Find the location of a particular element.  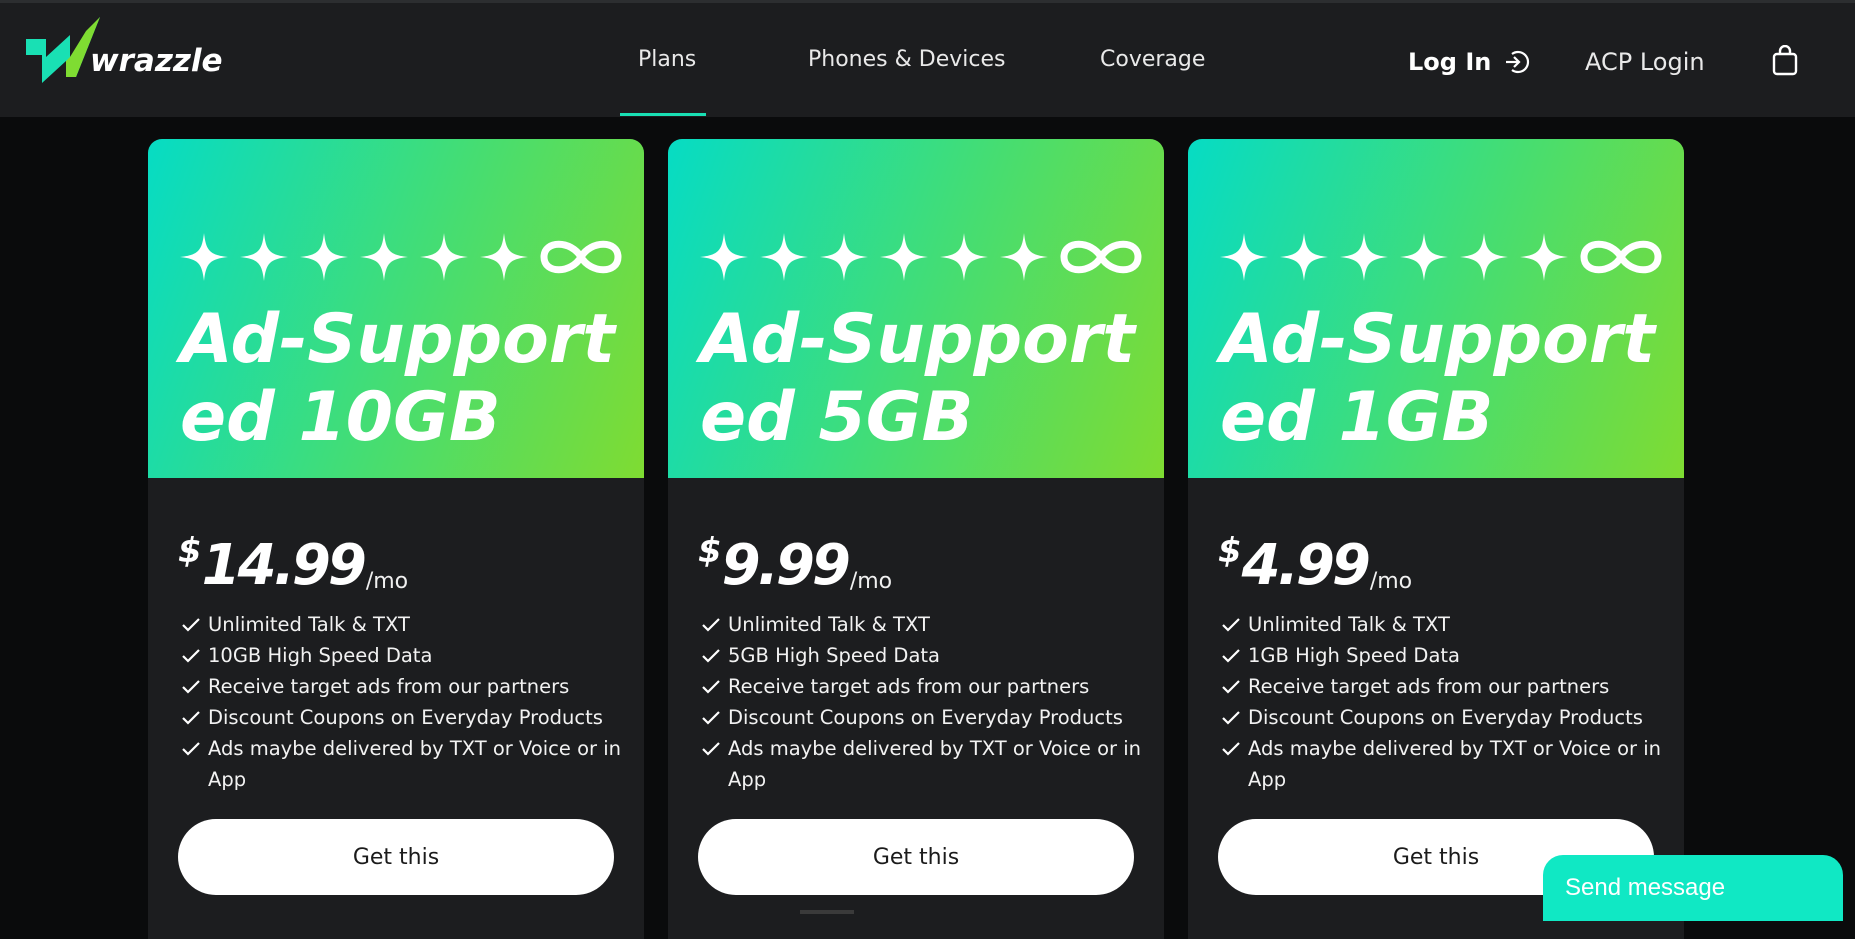

plan-name: Ad-Supported 1GB is located at coordinates (1437, 378).